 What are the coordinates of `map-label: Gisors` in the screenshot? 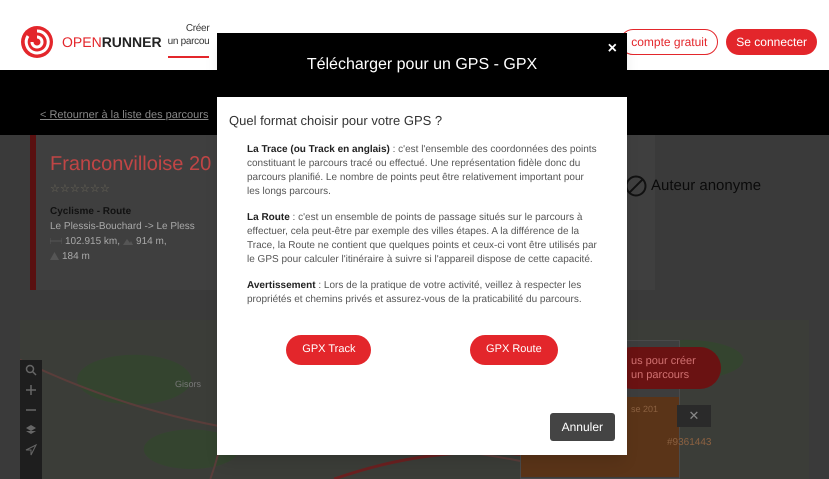 It's located at (188, 384).